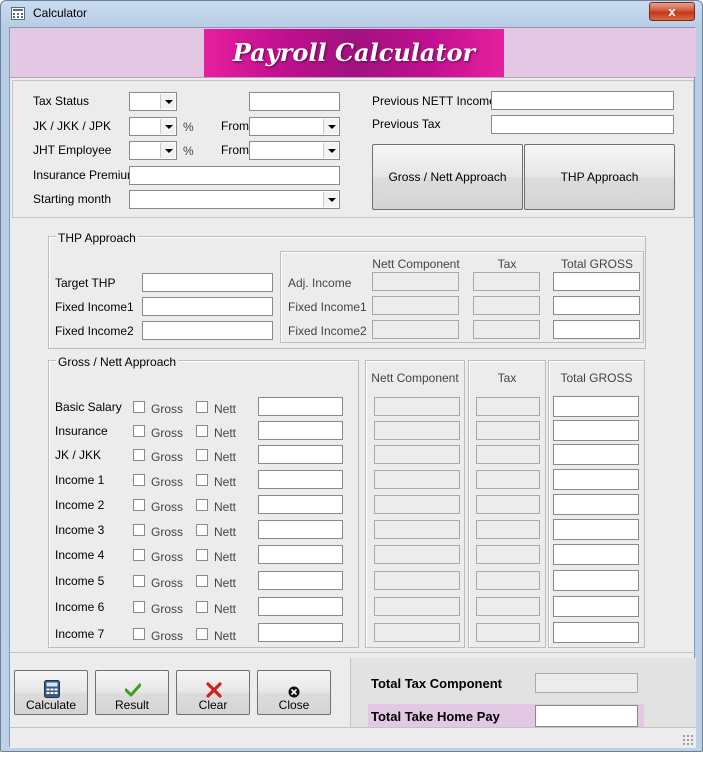 Image resolution: width=703 pixels, height=757 pixels. What do you see at coordinates (131, 705) in the screenshot?
I see `result-label: Result` at bounding box center [131, 705].